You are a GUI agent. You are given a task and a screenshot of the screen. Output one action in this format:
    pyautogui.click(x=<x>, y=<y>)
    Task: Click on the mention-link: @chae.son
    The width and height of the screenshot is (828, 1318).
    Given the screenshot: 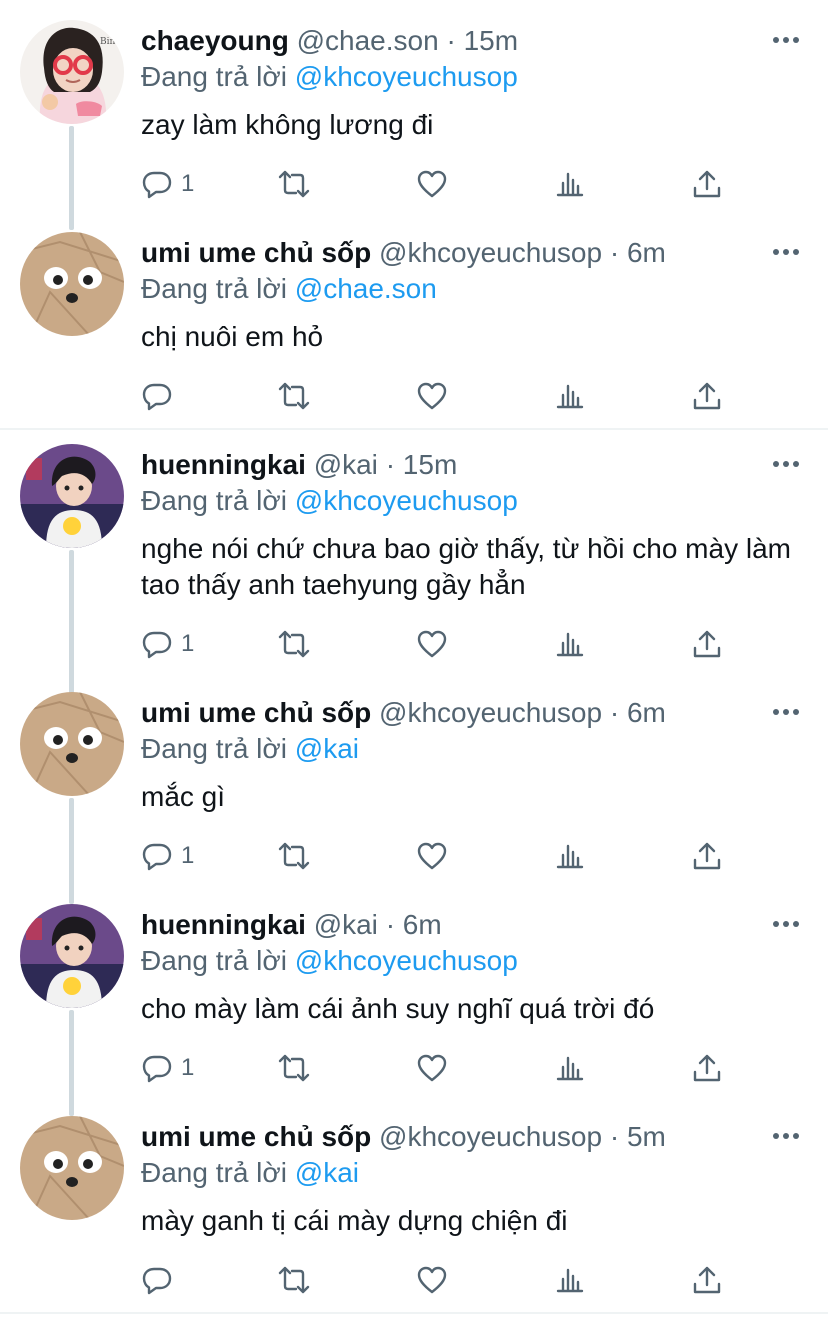 What is the action you would take?
    pyautogui.click(x=366, y=288)
    